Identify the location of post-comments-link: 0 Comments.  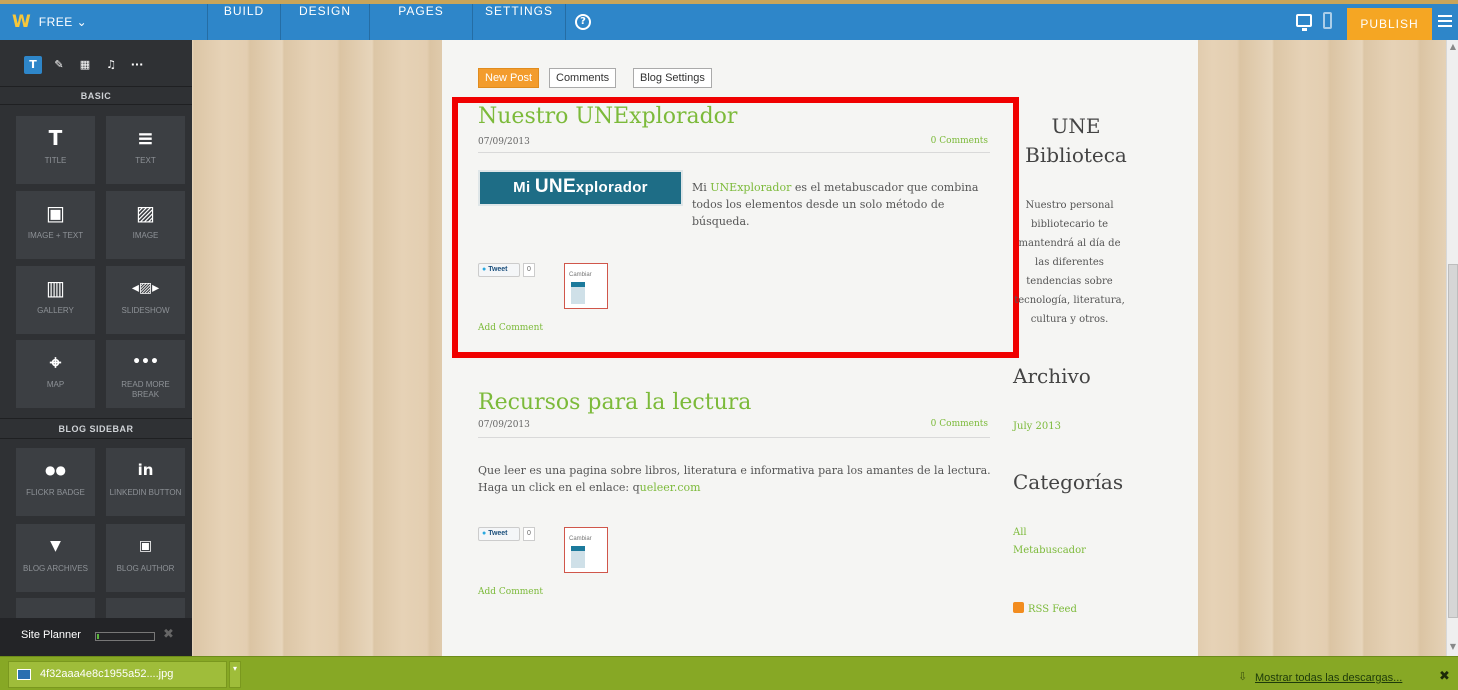
(959, 424).